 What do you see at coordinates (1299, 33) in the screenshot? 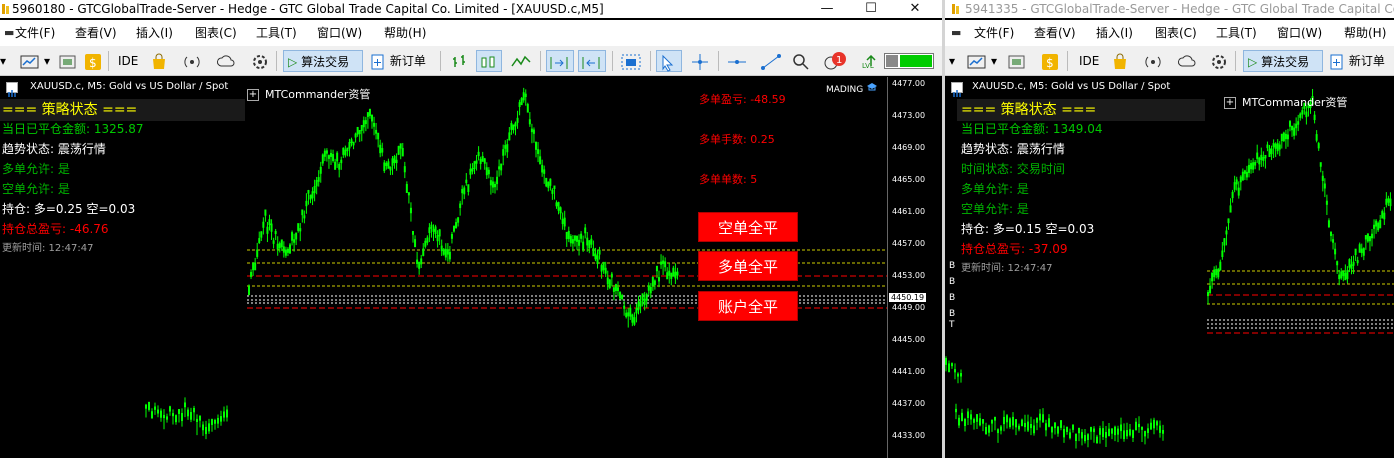
I see `menu-window-2: 窗口(W)` at bounding box center [1299, 33].